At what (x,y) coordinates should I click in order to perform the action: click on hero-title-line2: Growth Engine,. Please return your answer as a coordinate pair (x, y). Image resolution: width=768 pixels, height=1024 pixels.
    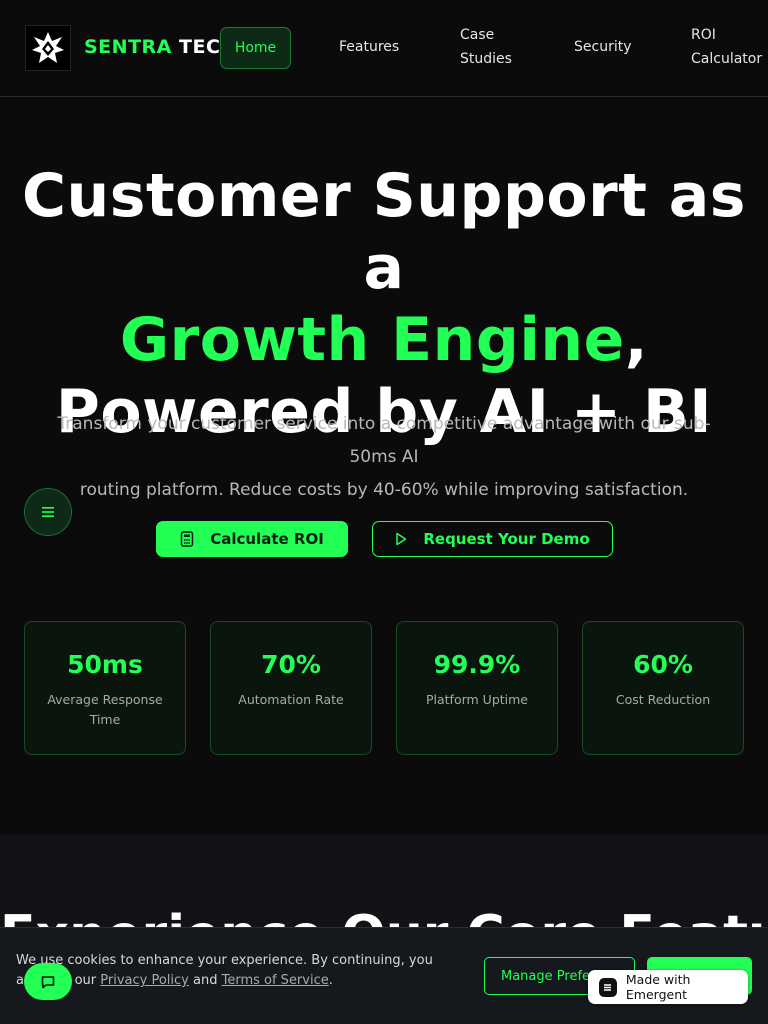
    Looking at the image, I should click on (384, 340).